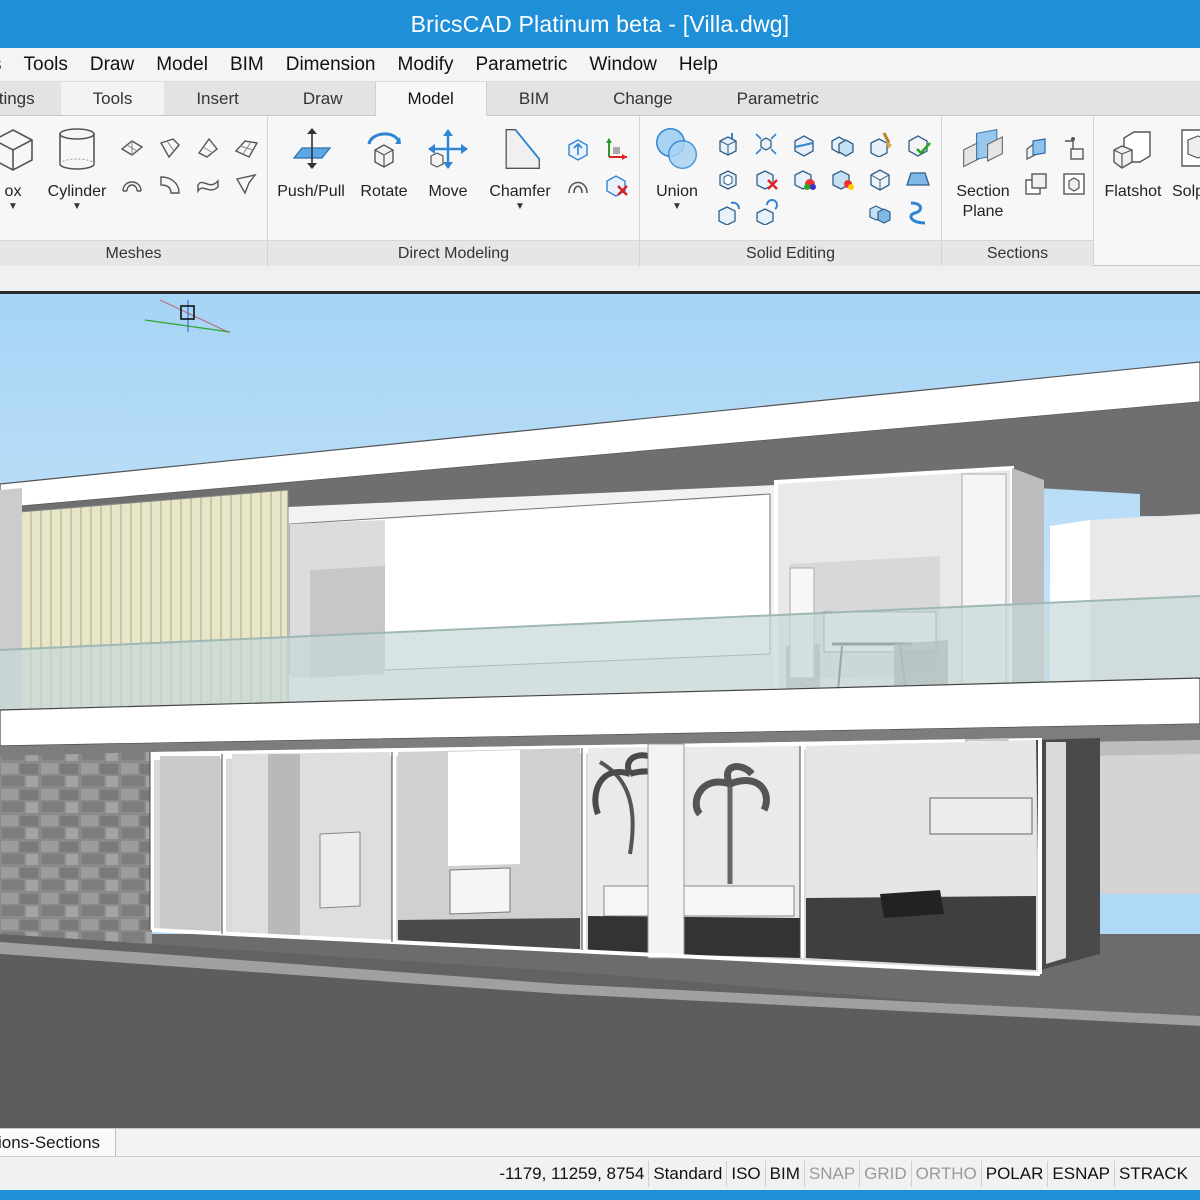 Image resolution: width=1200 pixels, height=1200 pixels. Describe the element at coordinates (112, 65) in the screenshot. I see `menu-draw: Draw` at that location.